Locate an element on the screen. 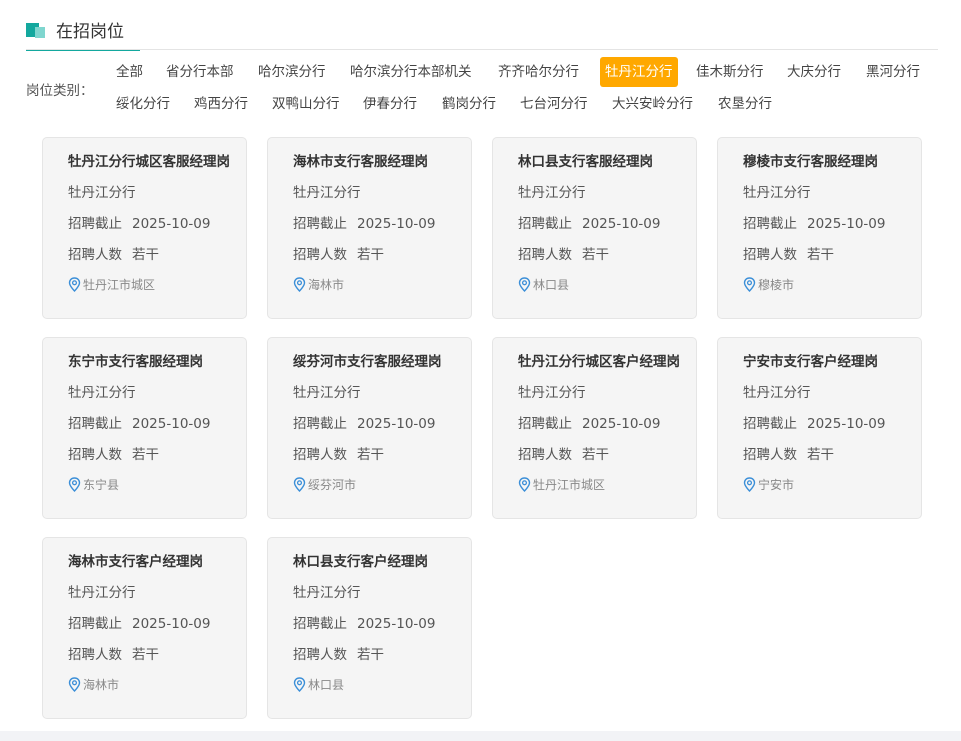 This screenshot has height=741, width=961. job-title: 绥芬河市支行客服经理岗 is located at coordinates (367, 362).